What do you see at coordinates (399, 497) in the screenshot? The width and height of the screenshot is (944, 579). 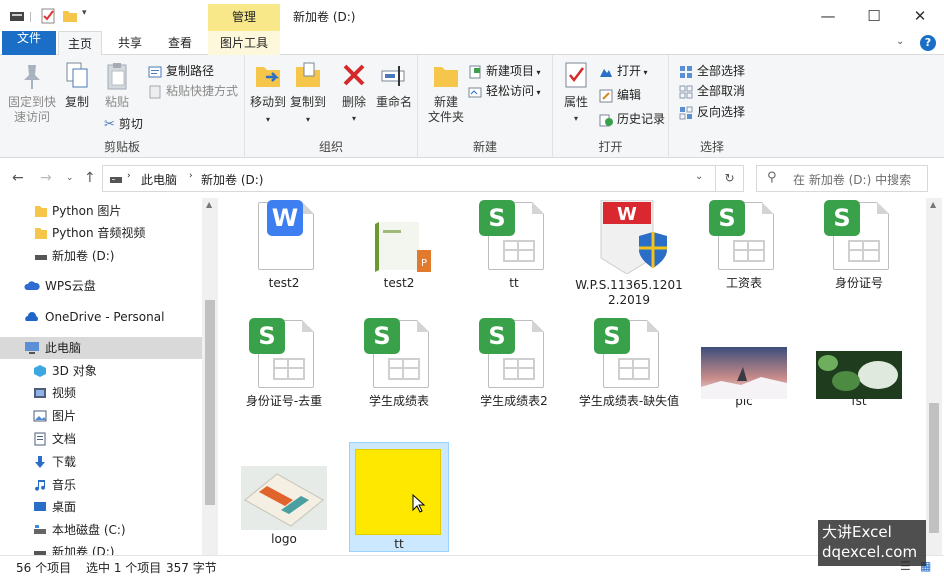 I see `file-item-selected: tt` at bounding box center [399, 497].